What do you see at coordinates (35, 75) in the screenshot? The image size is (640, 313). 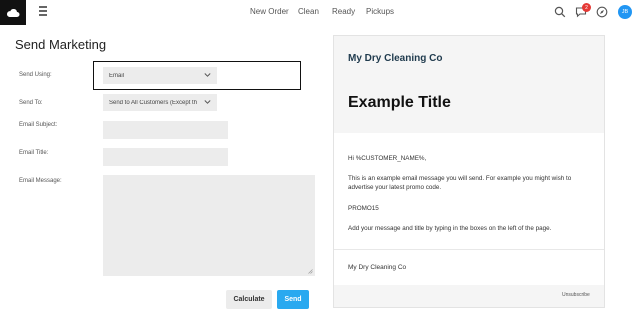 I see `send-using-label: Send Using:` at bounding box center [35, 75].